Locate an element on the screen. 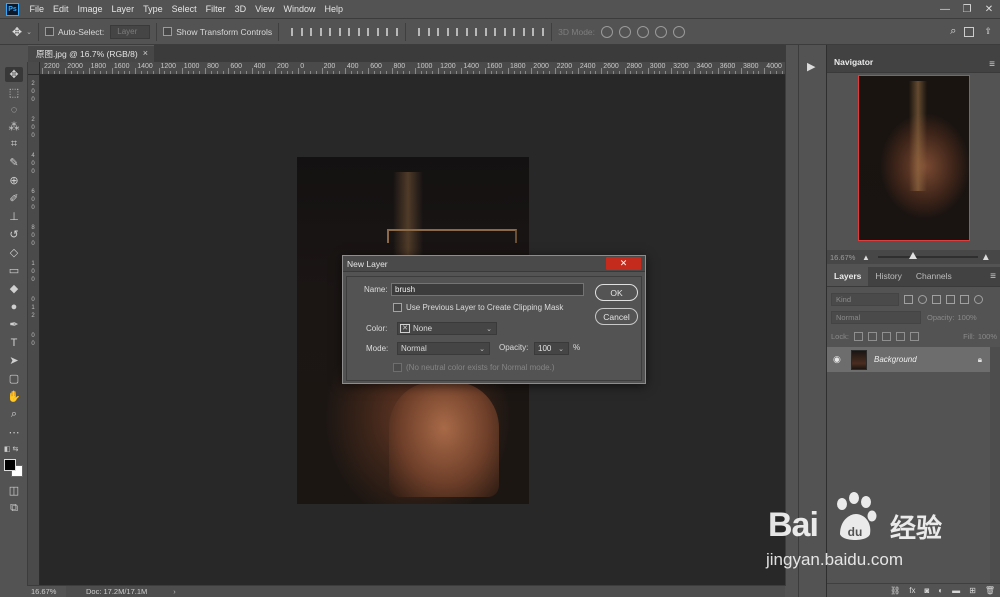 This screenshot has width=1000, height=597. magic-wand-tool-icon: ⁂ is located at coordinates (14, 126).